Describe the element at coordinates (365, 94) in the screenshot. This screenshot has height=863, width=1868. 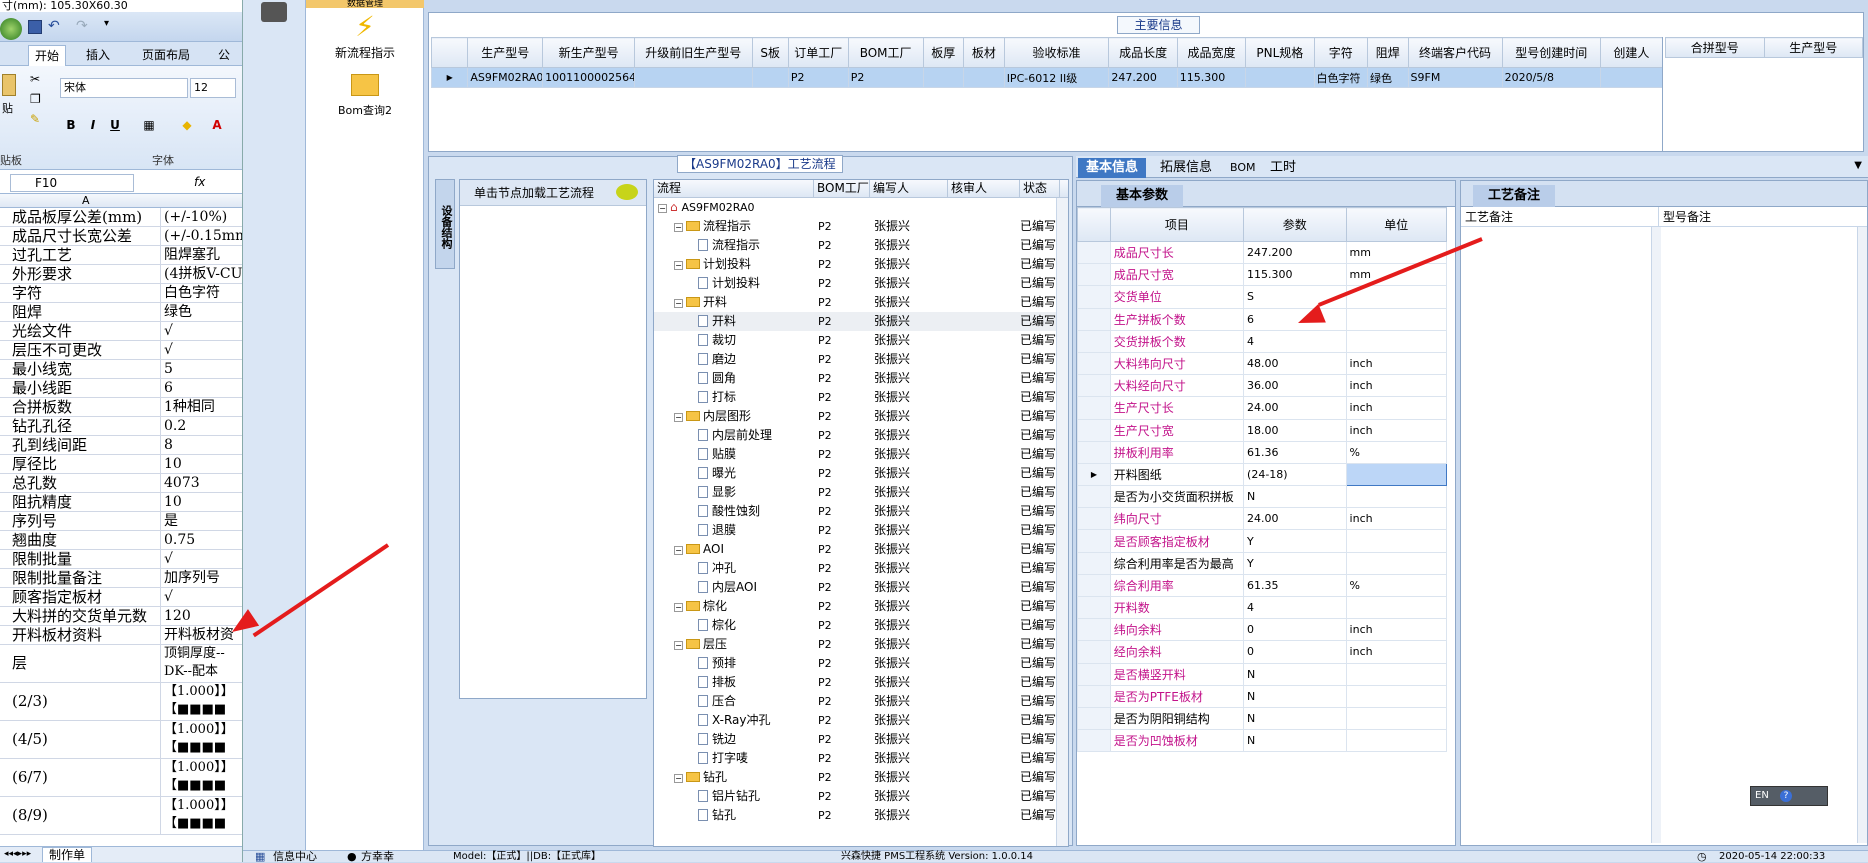
I see `nav-item-bom-query: Bom查询2` at that location.